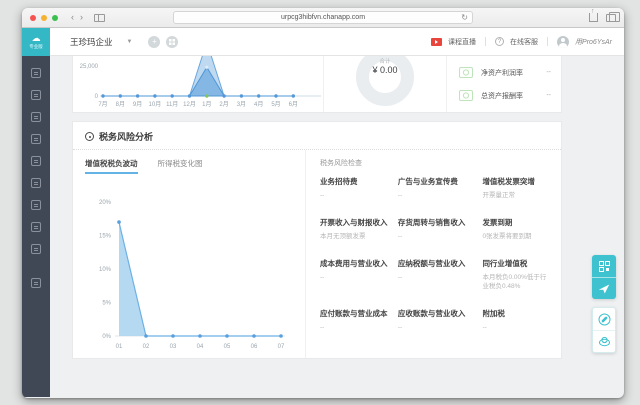 This screenshot has width=640, height=405. What do you see at coordinates (505, 263) in the screenshot?
I see `risk-item-title: 同行业增值税` at bounding box center [505, 263].